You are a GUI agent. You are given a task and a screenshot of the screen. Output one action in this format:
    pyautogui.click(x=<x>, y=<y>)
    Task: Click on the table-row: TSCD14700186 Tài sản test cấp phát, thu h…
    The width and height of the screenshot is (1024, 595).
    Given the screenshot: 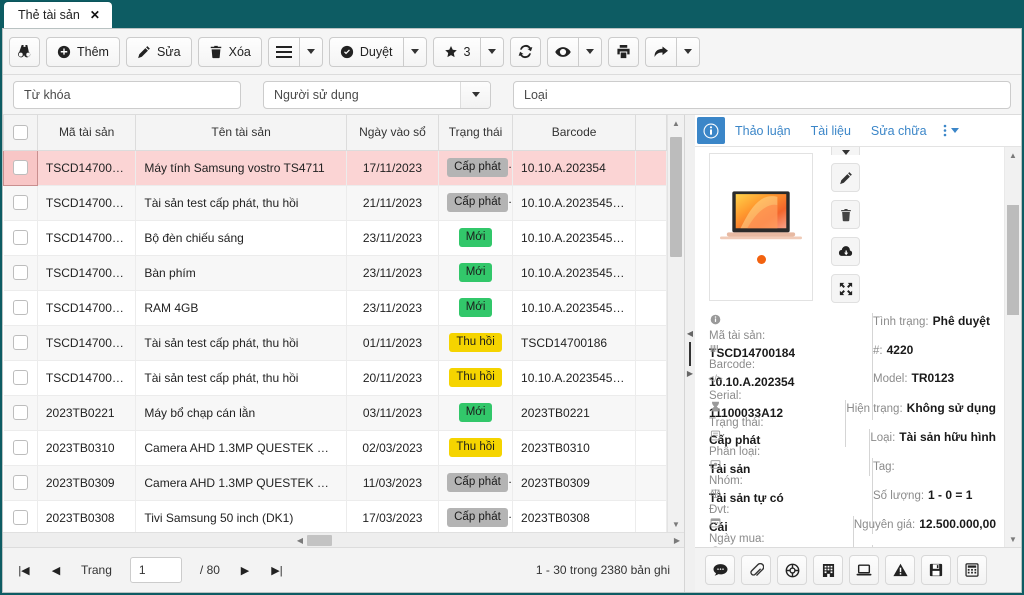 What is the action you would take?
    pyautogui.click(x=335, y=343)
    